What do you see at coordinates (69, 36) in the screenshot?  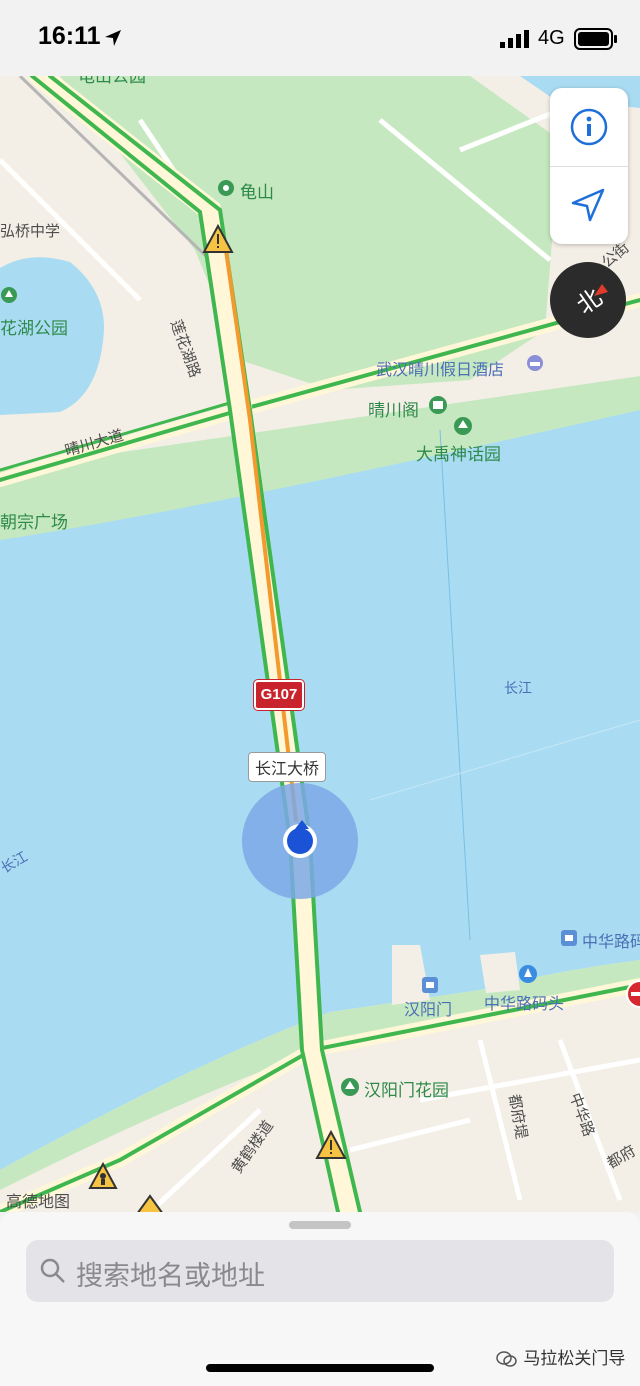 I see `status-time: 16:11` at bounding box center [69, 36].